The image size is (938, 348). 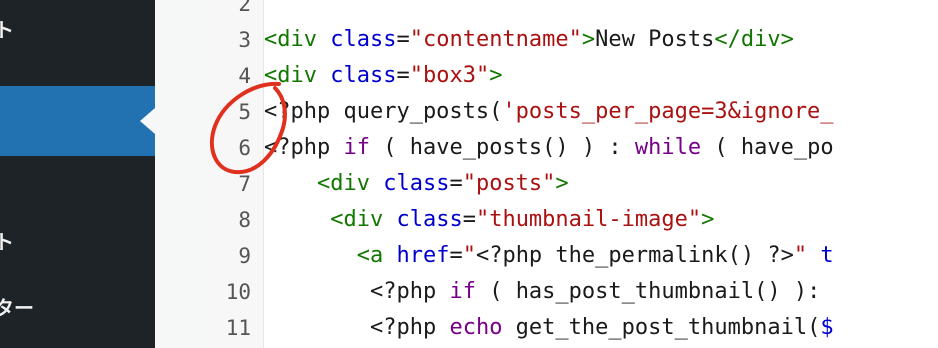 I want to click on code-token: <a, so click(x=370, y=255).